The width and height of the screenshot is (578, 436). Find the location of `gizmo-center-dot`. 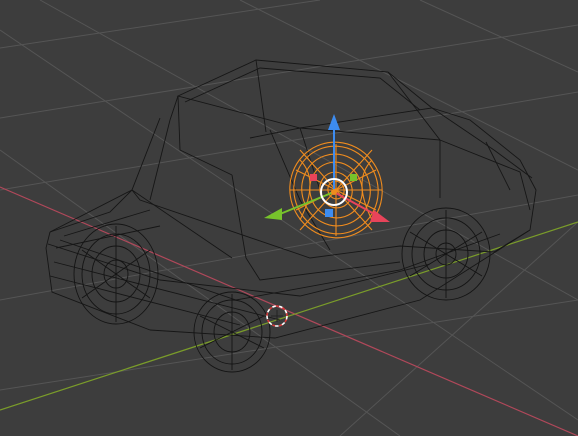

gizmo-center-dot is located at coordinates (334, 192).